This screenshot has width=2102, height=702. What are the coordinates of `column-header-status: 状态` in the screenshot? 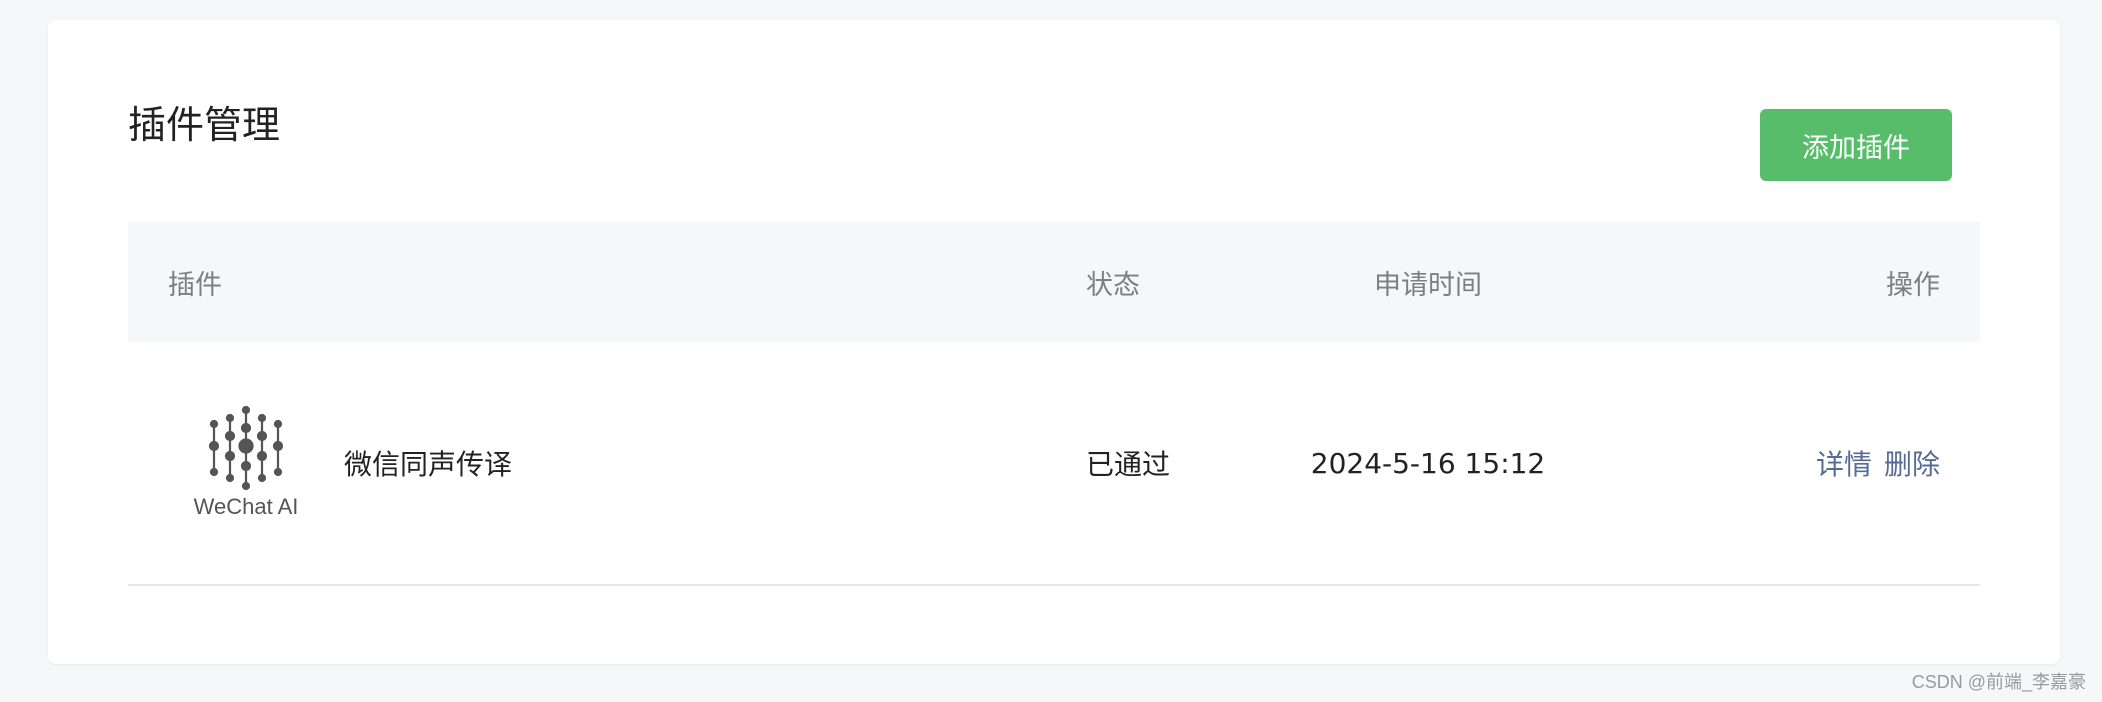 It's located at (1113, 285).